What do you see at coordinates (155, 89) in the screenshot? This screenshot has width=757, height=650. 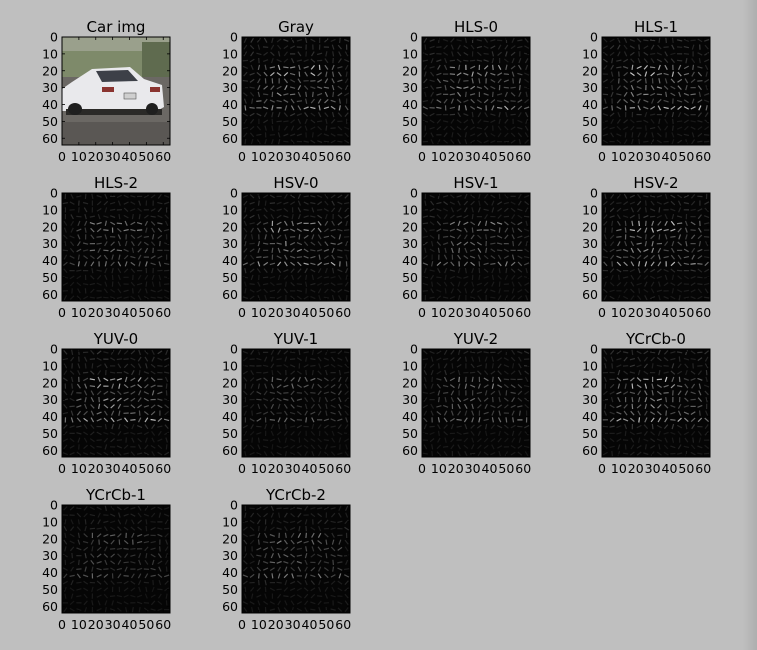 I see `photo-tail-light-right` at bounding box center [155, 89].